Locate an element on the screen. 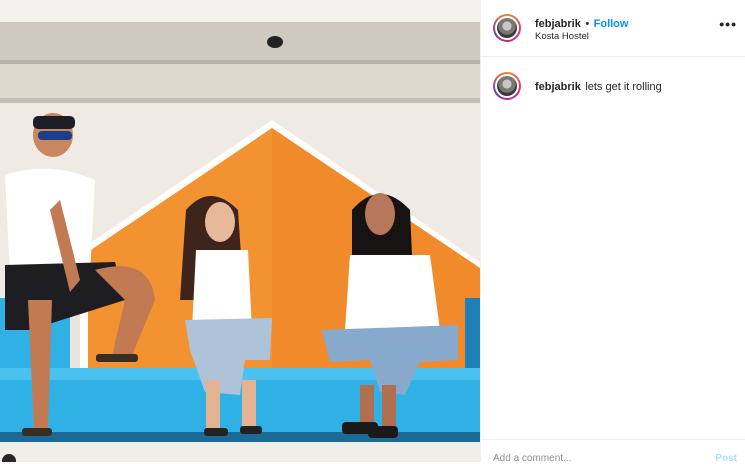  caption-avatar is located at coordinates (507, 86).